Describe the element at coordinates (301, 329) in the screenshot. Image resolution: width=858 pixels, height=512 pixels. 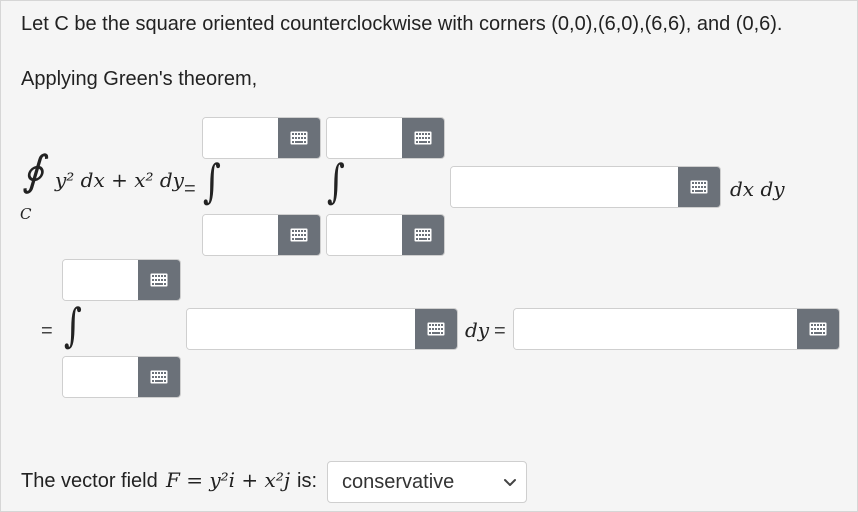
I see `single-integrand-input` at that location.